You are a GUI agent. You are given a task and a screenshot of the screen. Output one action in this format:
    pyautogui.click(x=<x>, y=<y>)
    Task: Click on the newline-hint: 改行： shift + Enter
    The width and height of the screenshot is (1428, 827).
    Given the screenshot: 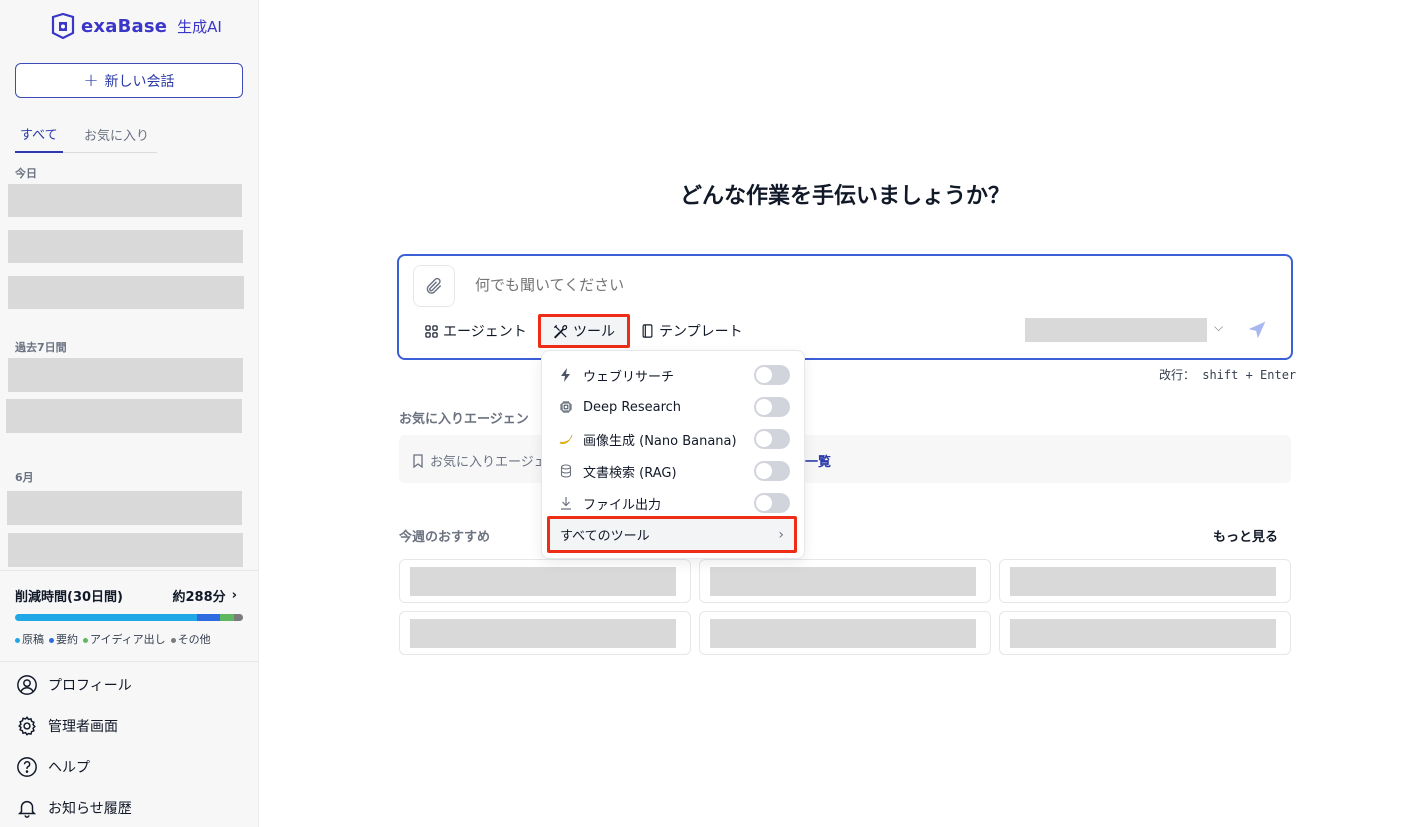 What is the action you would take?
    pyautogui.click(x=1228, y=375)
    